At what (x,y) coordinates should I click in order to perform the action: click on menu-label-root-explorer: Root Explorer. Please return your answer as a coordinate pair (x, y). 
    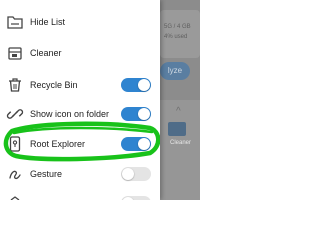
    Looking at the image, I should click on (58, 144).